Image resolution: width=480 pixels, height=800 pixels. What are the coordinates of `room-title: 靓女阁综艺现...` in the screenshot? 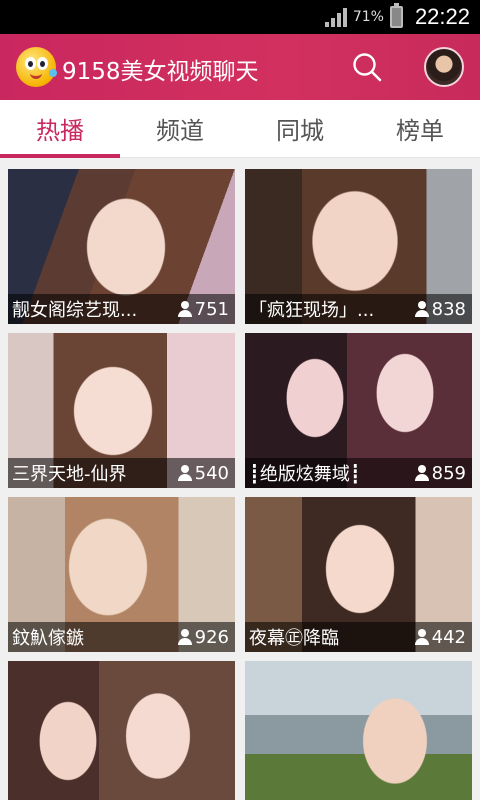 It's located at (75, 310).